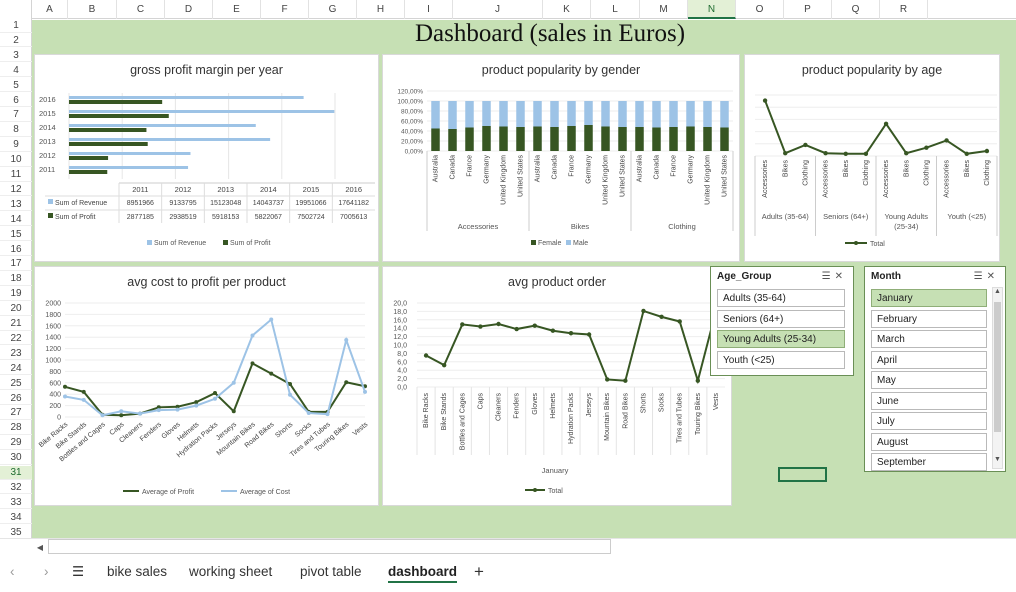 This screenshot has width=1016, height=592. What do you see at coordinates (46, 572) in the screenshot?
I see `next-sheet-button: ›` at bounding box center [46, 572].